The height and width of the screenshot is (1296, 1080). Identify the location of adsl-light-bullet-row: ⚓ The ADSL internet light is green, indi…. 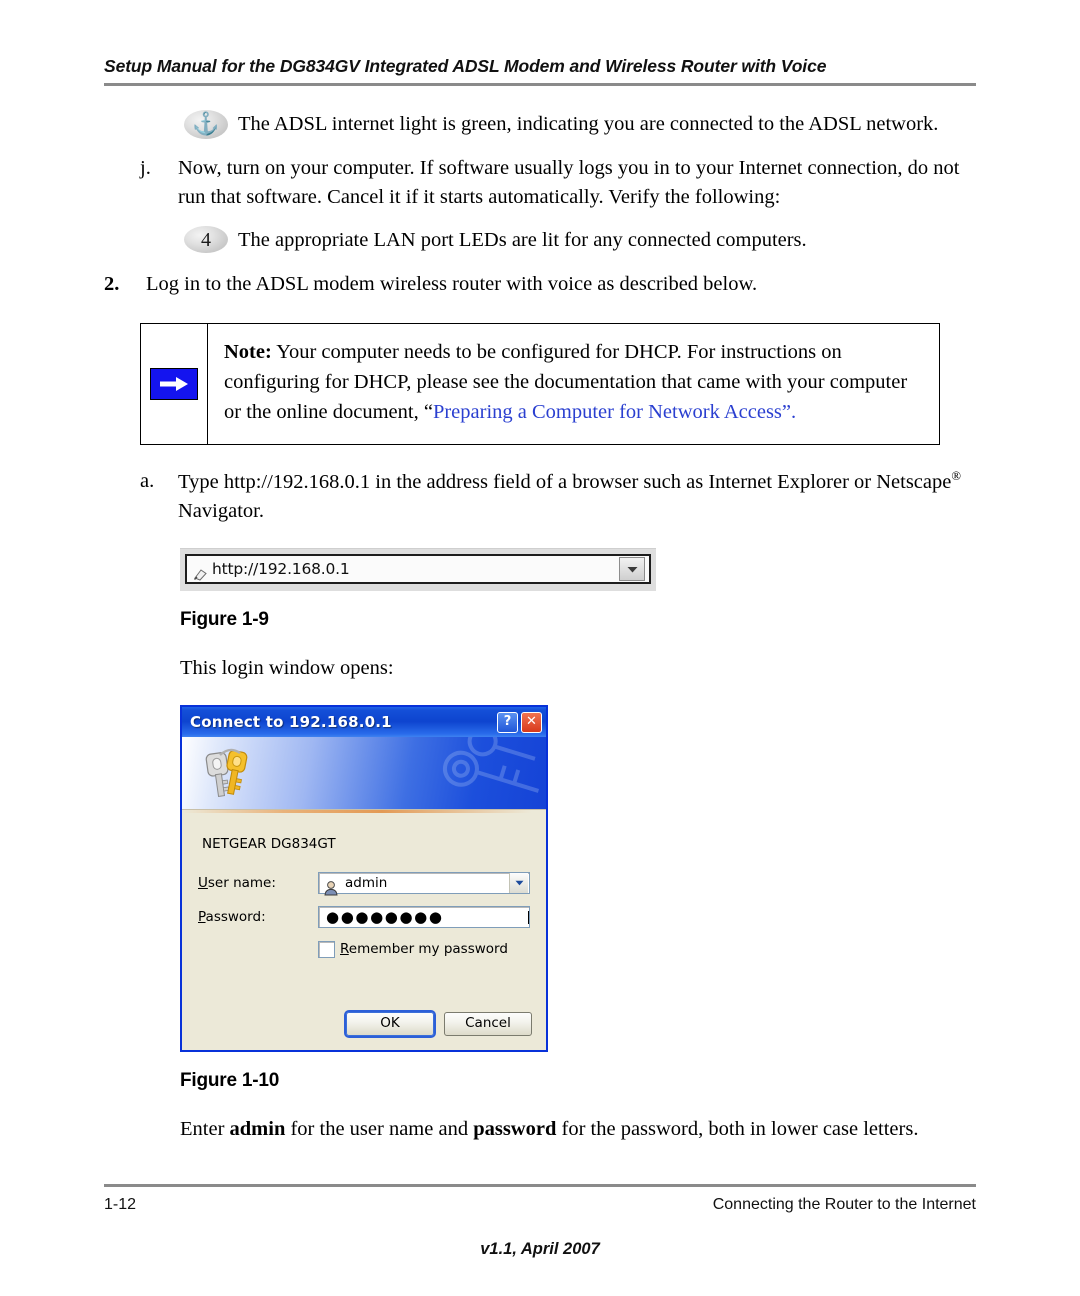
(542, 125).